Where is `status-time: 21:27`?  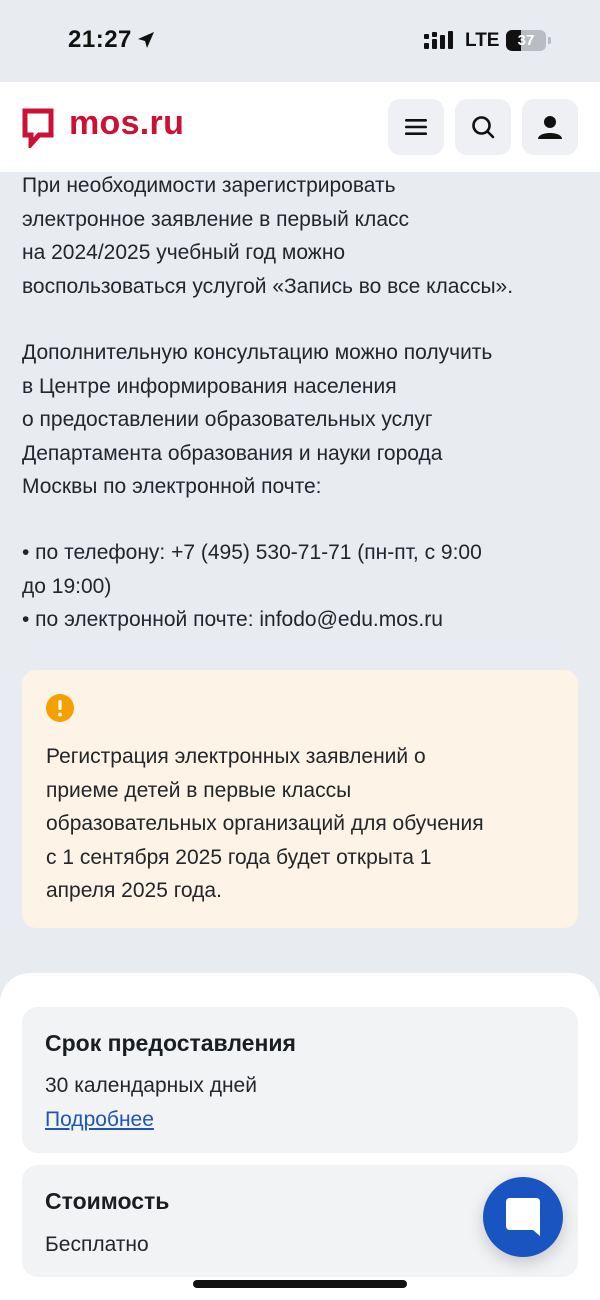
status-time: 21:27 is located at coordinates (100, 39).